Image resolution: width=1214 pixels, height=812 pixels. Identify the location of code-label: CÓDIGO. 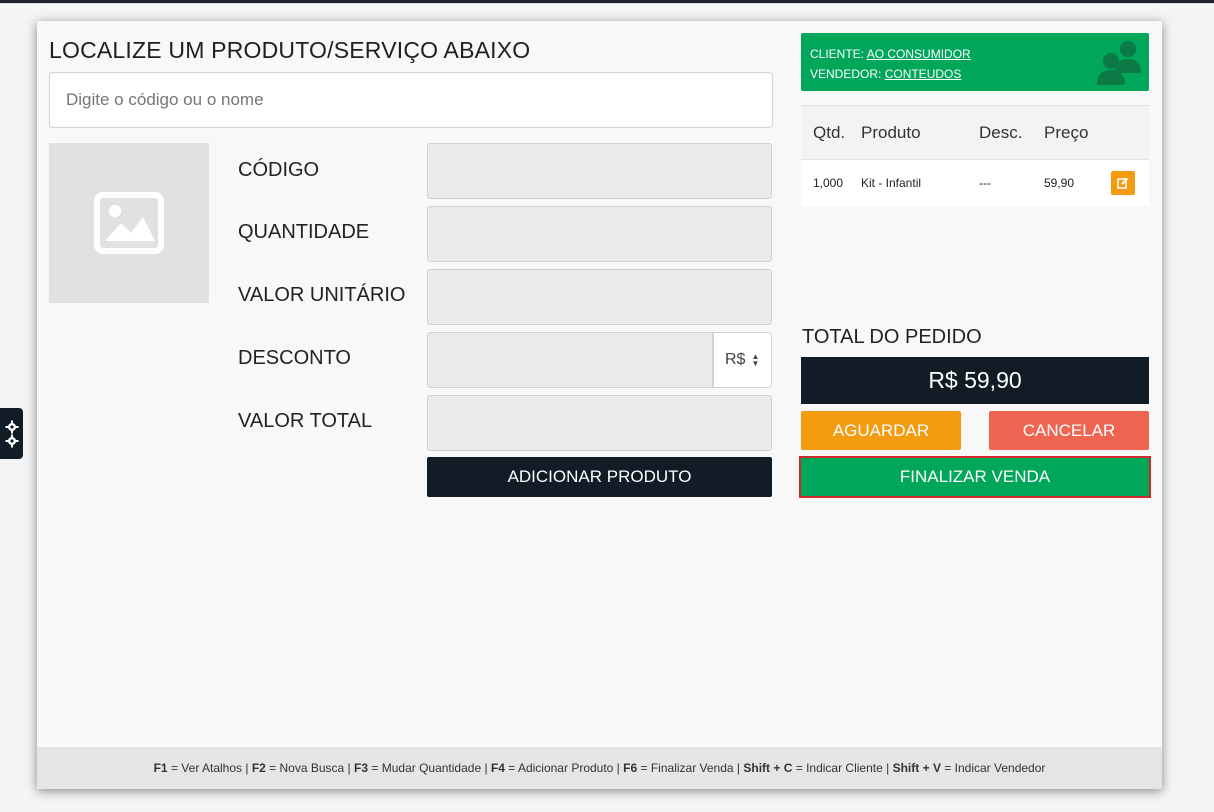
(278, 170).